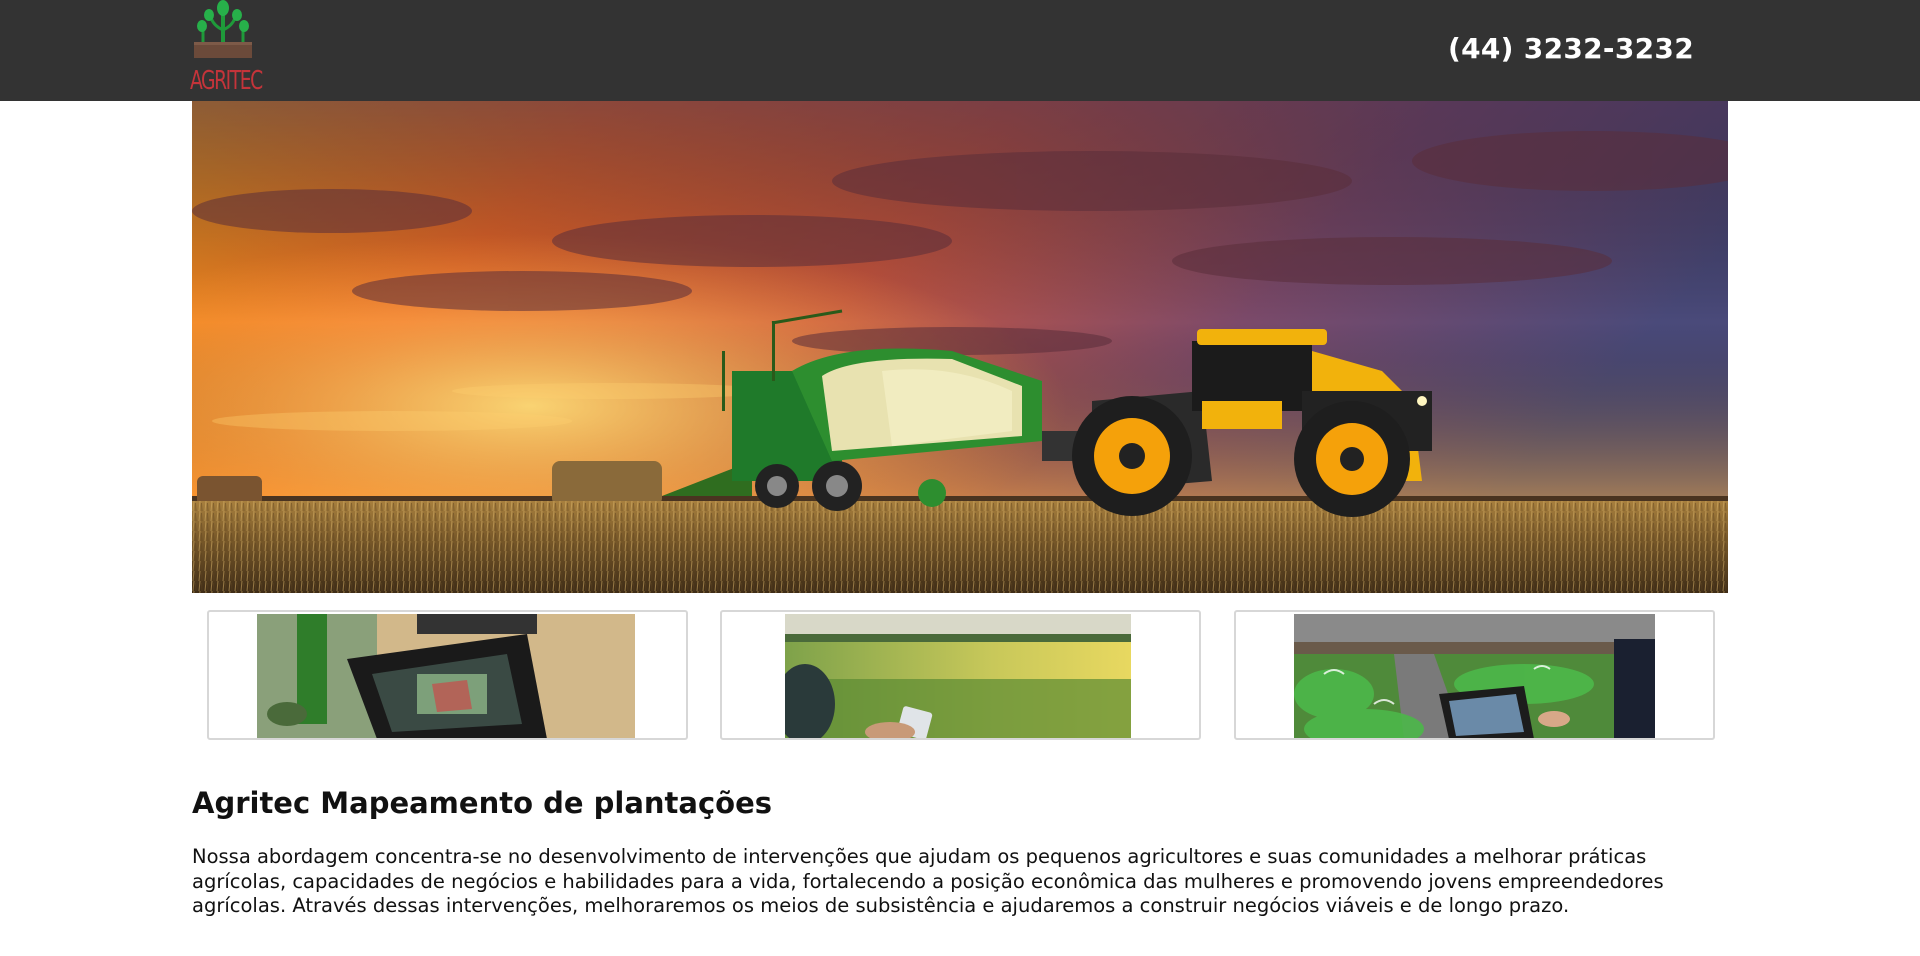 This screenshot has height=956, width=1920. I want to click on thumbnail-card-smart-farming, so click(1474, 675).